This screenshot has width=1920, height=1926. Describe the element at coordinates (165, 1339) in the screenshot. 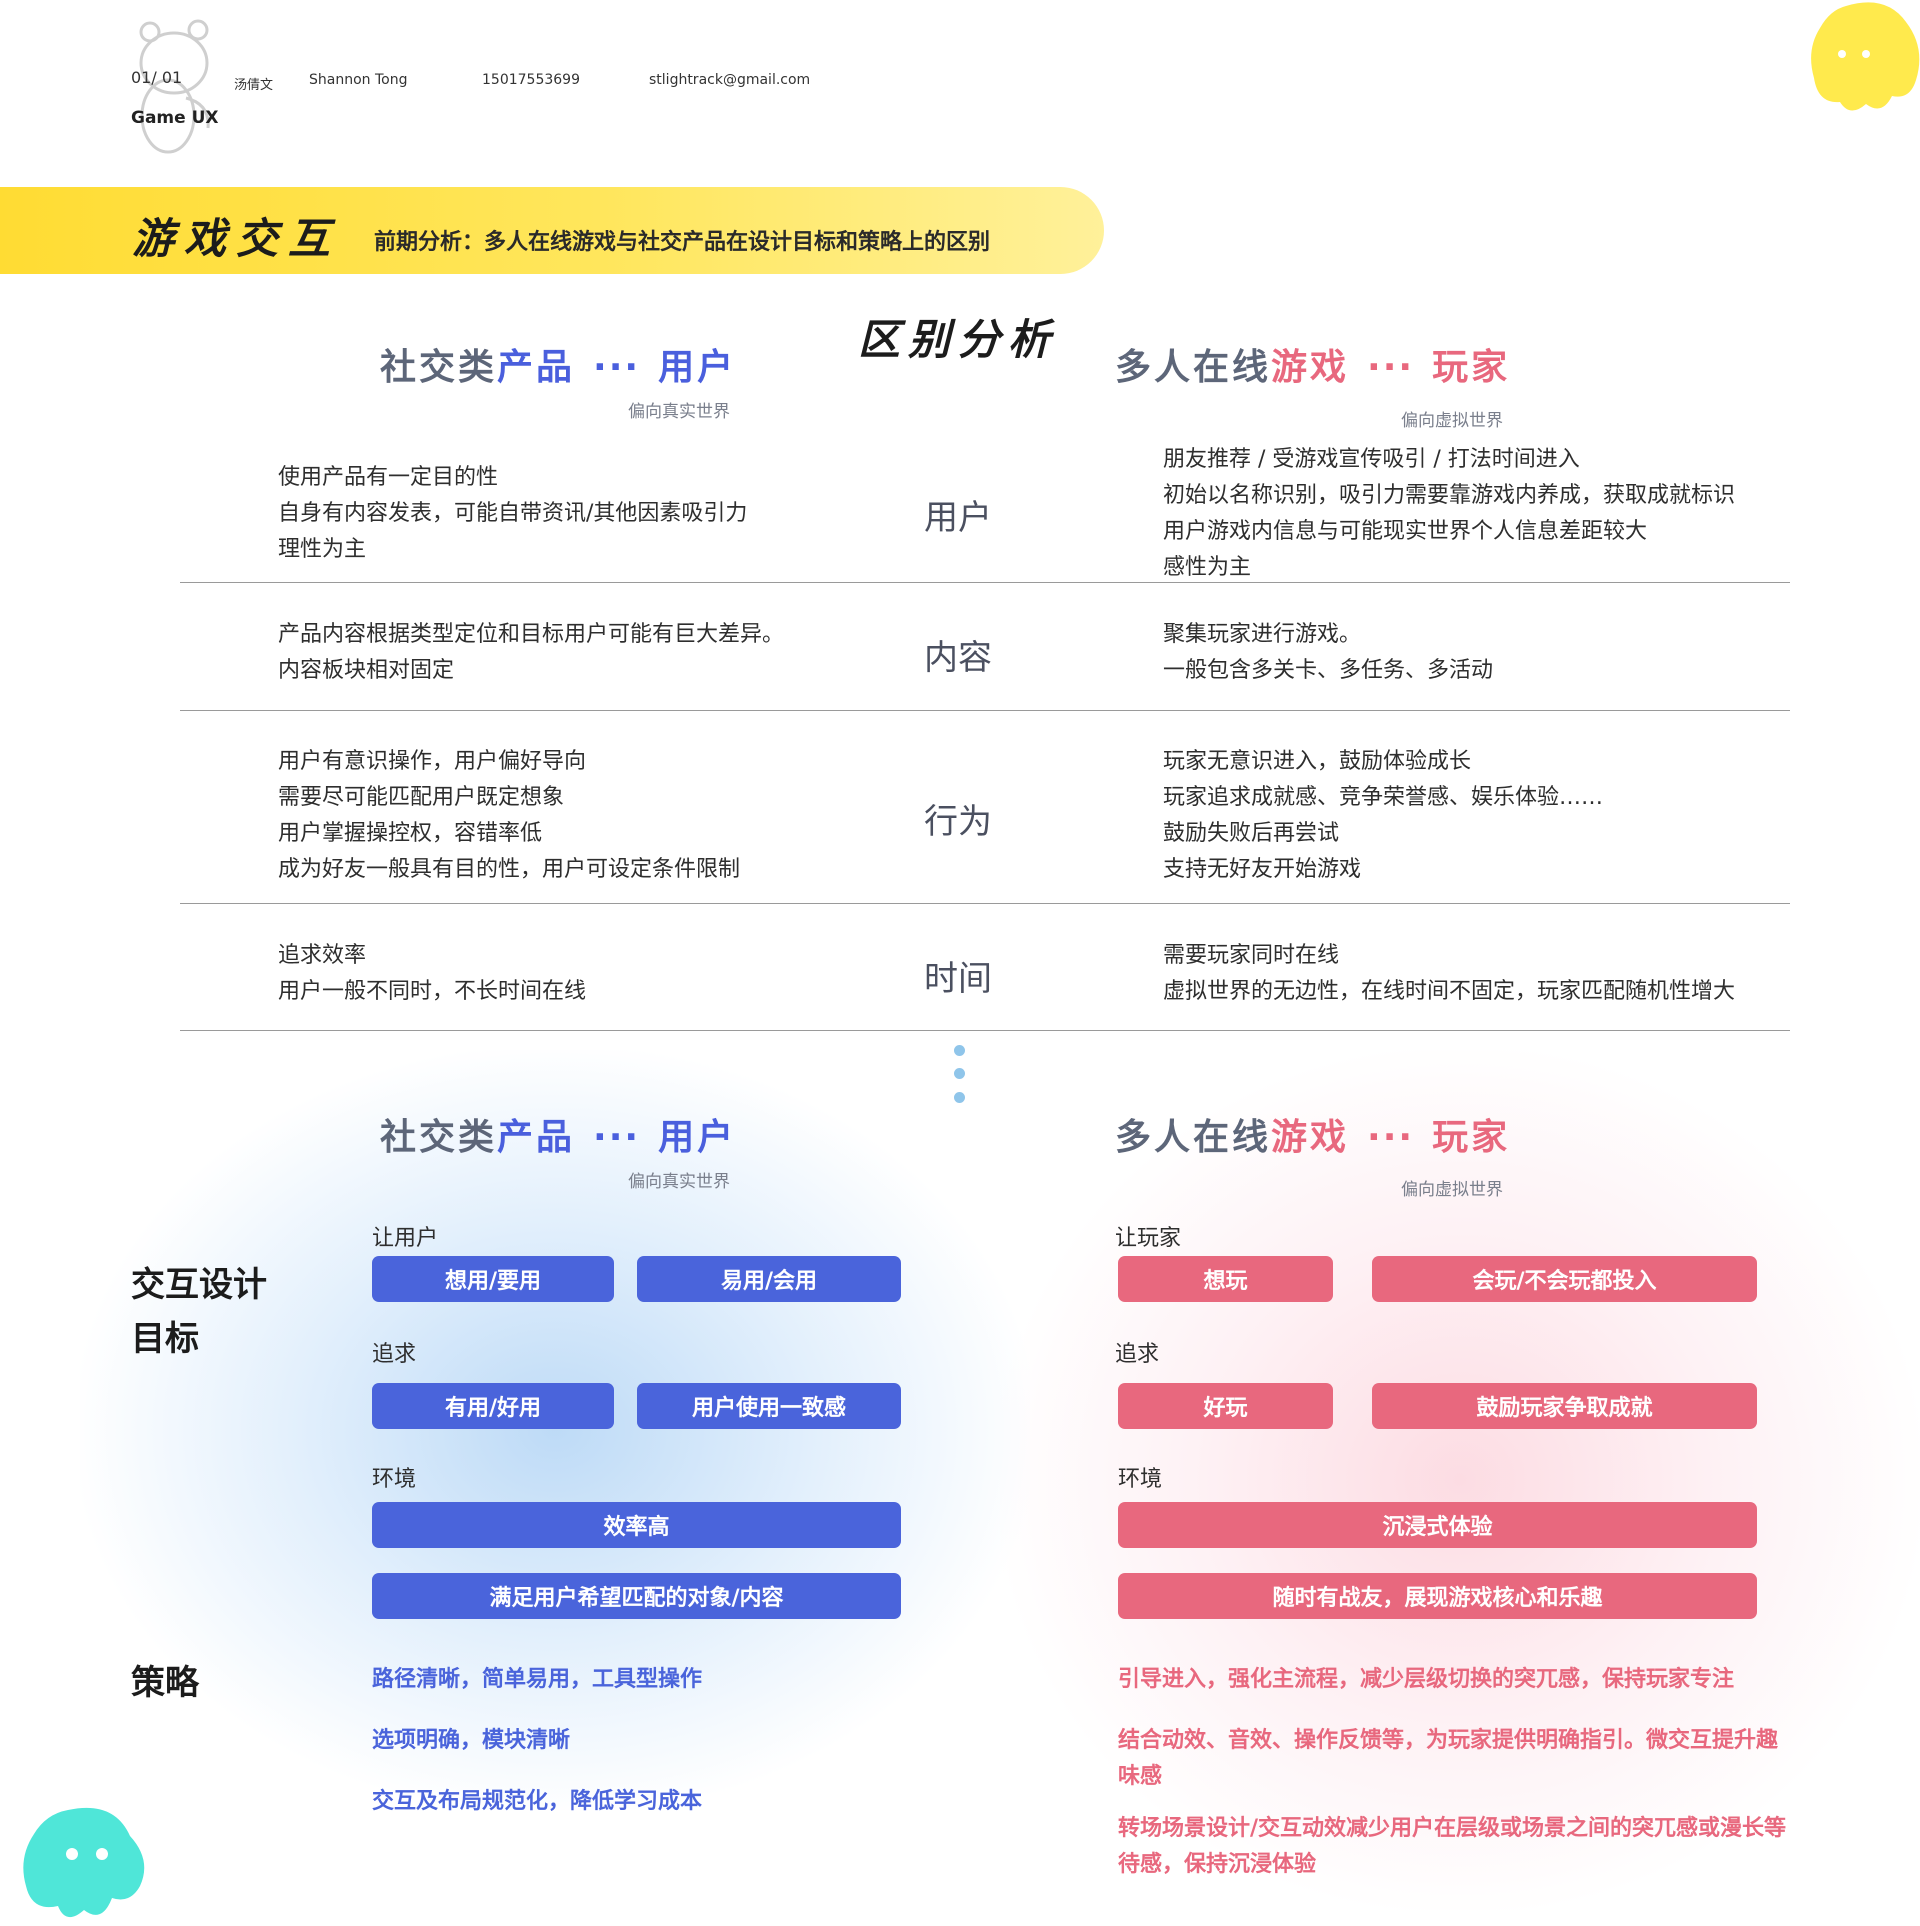

I see `goals-label-line: 目标` at that location.